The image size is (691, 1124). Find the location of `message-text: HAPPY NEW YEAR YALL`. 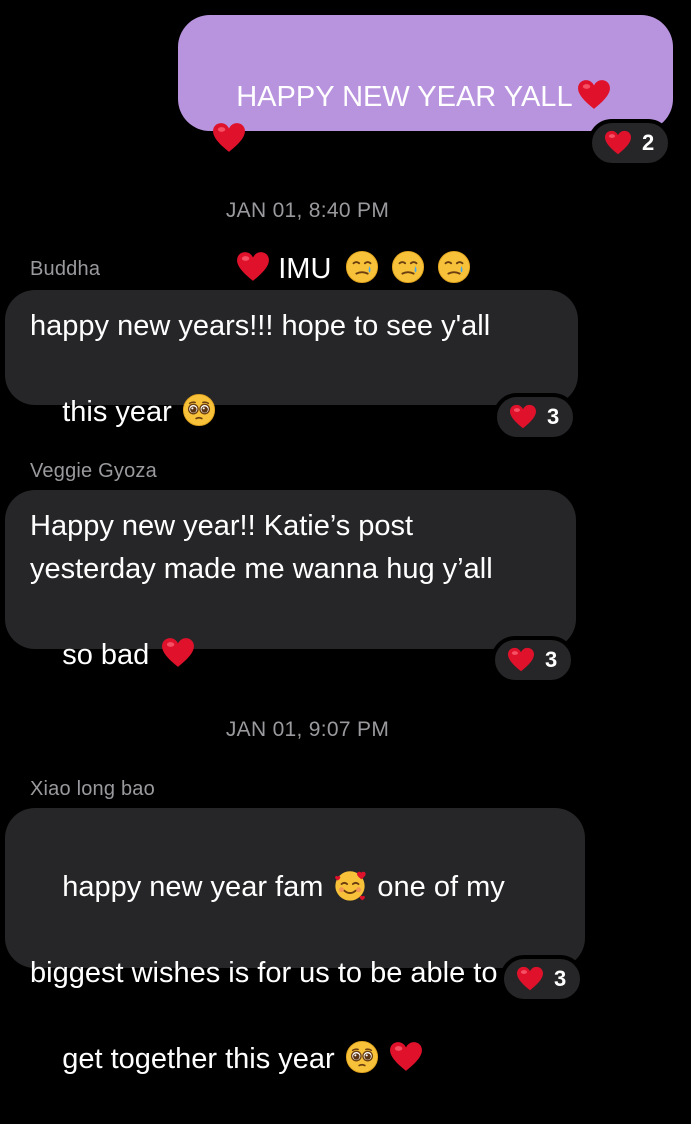

message-text: HAPPY NEW YEAR YALL is located at coordinates (404, 97).